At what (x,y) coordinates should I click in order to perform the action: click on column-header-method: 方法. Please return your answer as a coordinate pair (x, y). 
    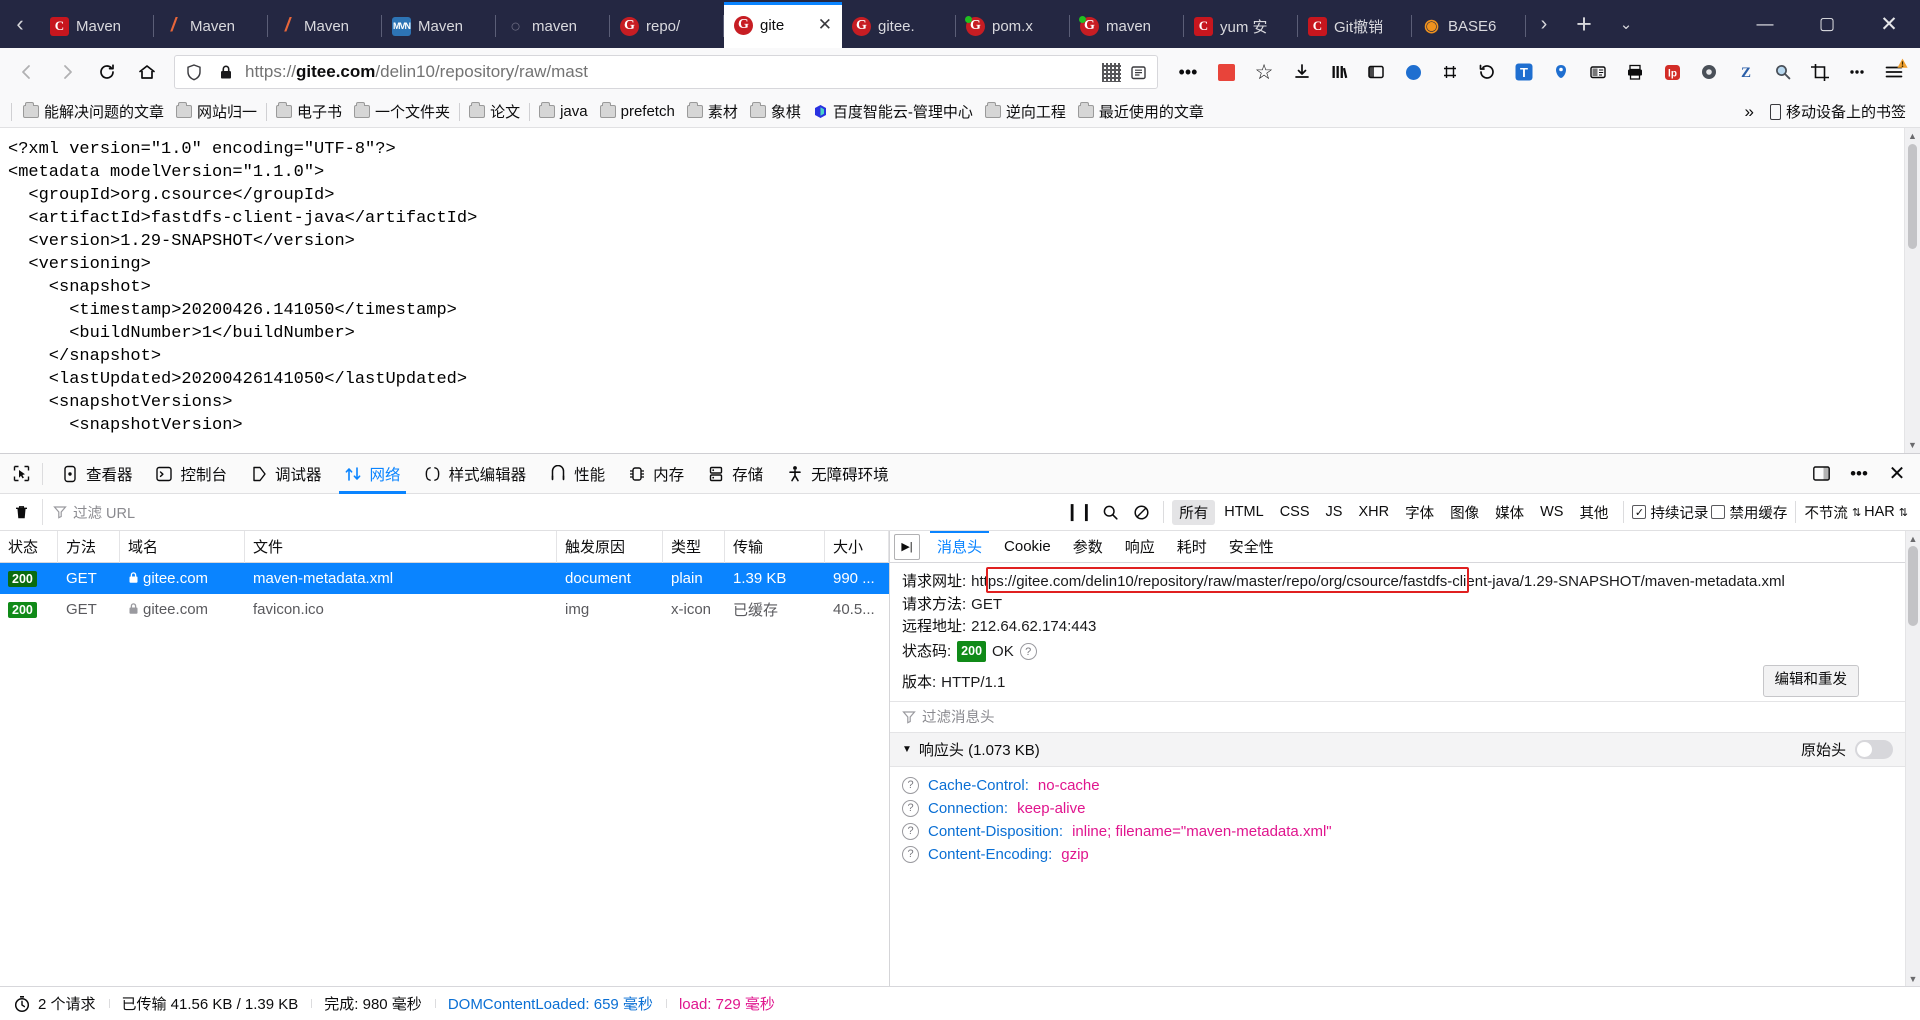
    Looking at the image, I should click on (89, 546).